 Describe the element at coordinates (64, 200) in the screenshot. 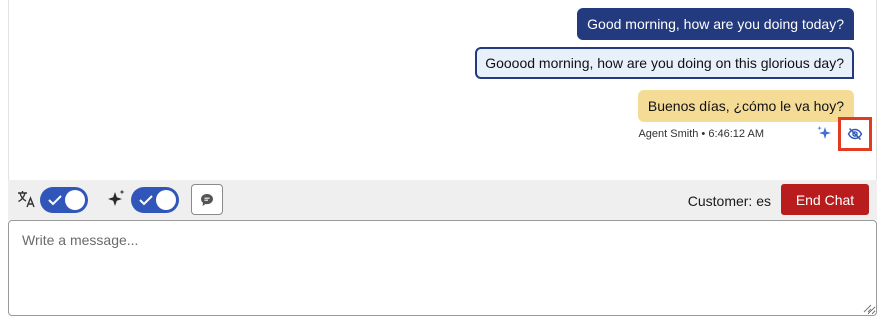

I see `translate-toggle` at that location.